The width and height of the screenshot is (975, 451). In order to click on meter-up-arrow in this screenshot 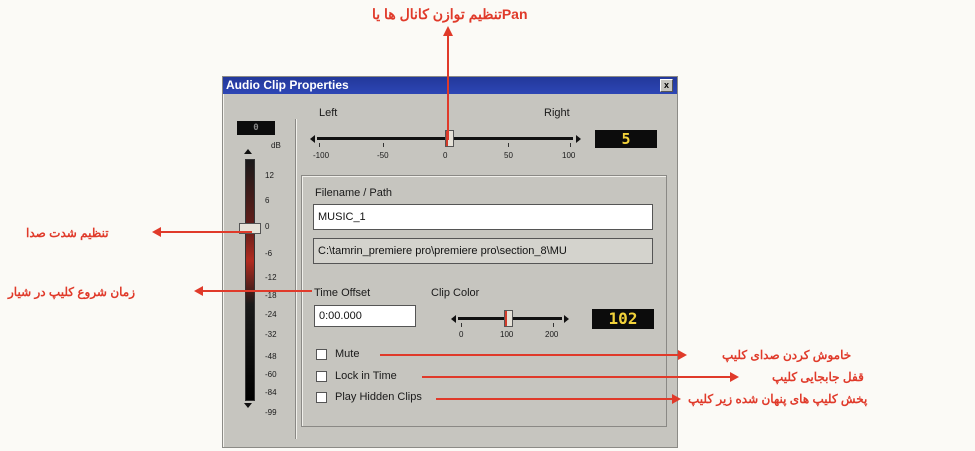, I will do `click(248, 151)`.